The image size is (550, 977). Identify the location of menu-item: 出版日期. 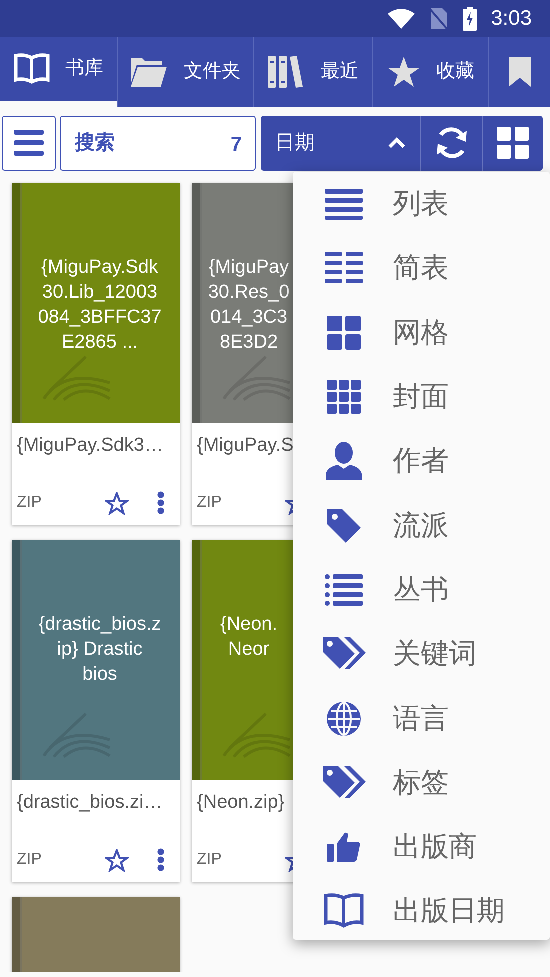
(421, 911).